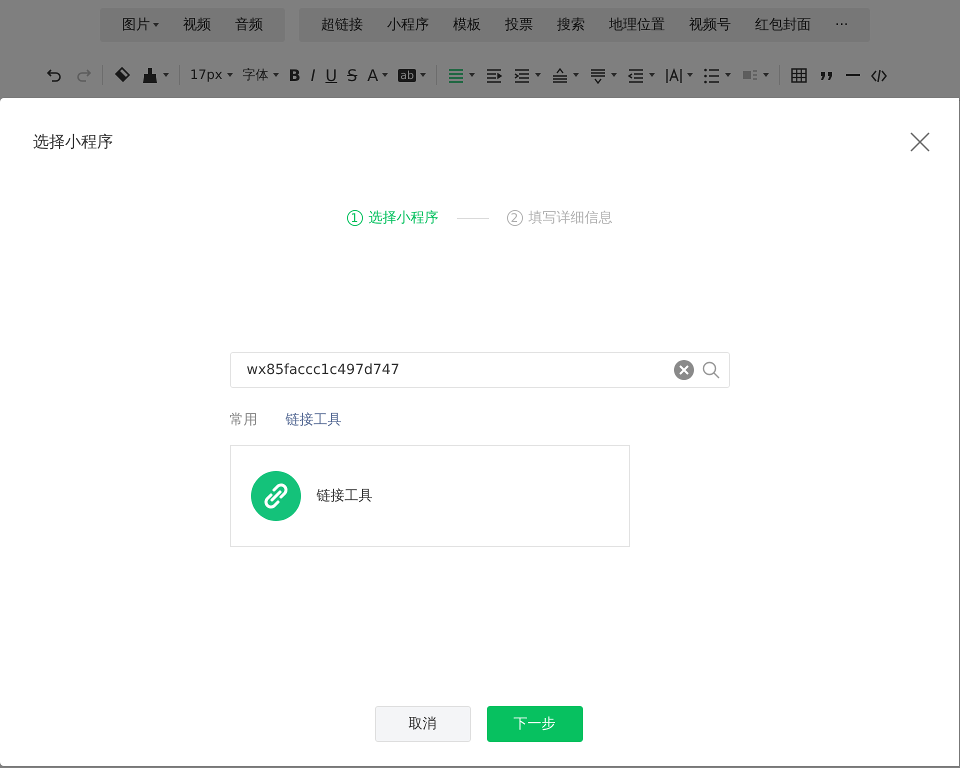 The height and width of the screenshot is (768, 960). Describe the element at coordinates (294, 75) in the screenshot. I see `toolbar-button: B` at that location.